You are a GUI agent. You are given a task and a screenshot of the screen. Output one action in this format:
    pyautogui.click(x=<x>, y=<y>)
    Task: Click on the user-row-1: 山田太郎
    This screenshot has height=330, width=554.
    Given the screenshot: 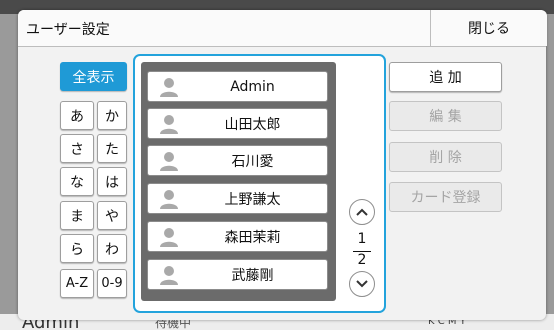 What is the action you would take?
    pyautogui.click(x=237, y=123)
    